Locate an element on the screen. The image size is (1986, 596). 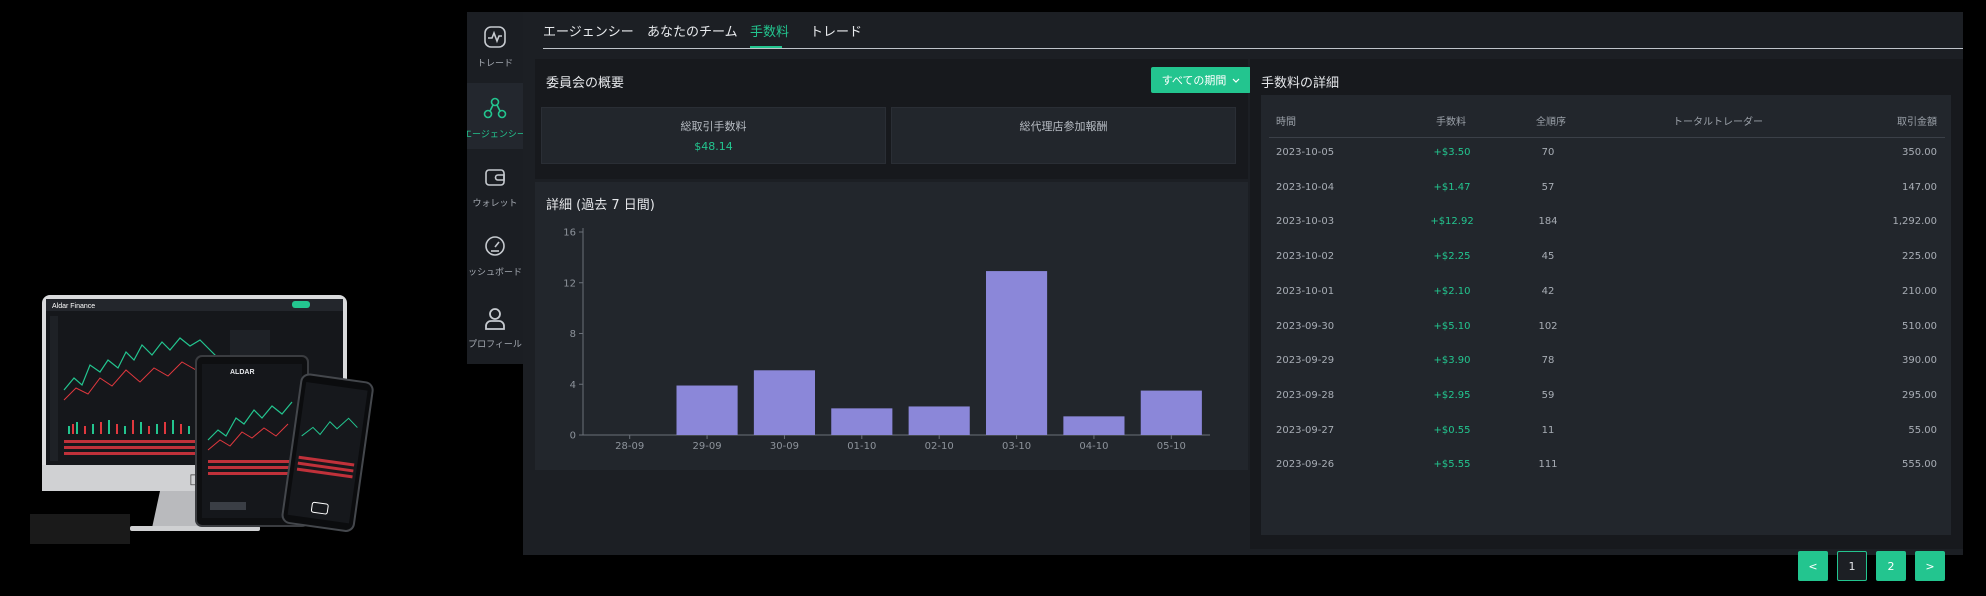
total-commission-stat: 総取引手数料 $48.14 is located at coordinates (713, 135).